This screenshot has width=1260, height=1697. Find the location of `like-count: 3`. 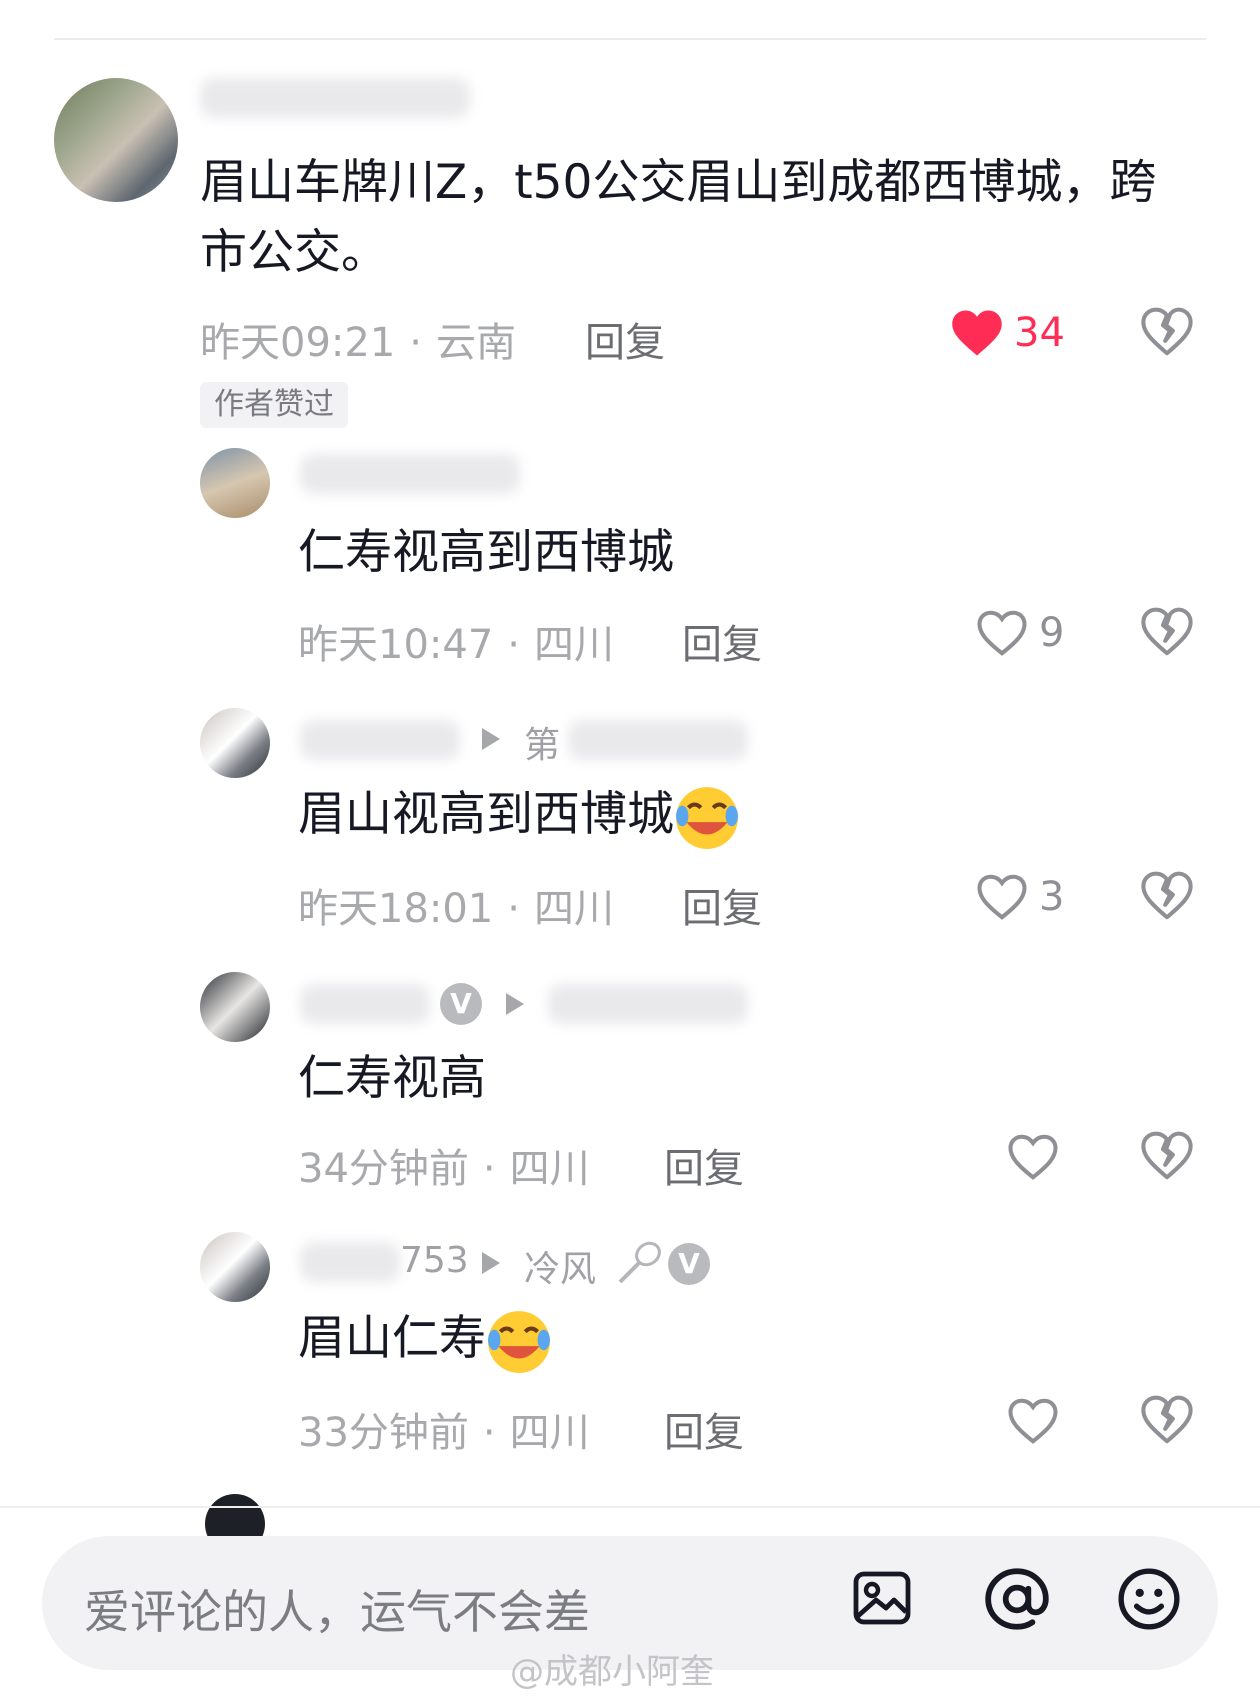

like-count: 3 is located at coordinates (1052, 897).